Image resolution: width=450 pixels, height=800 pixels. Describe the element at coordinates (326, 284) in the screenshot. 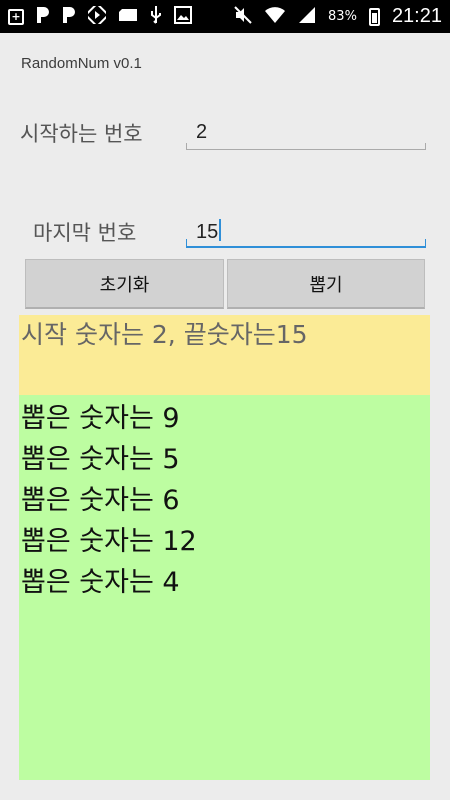

I see `draw-button: 뽑기` at that location.